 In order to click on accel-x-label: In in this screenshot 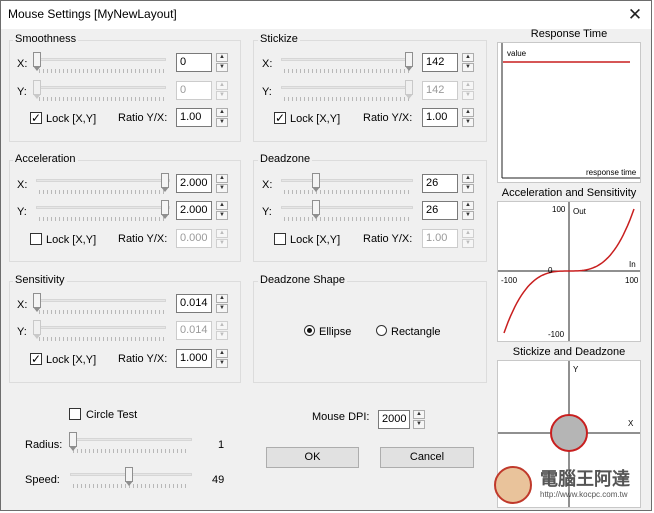, I will do `click(632, 264)`.